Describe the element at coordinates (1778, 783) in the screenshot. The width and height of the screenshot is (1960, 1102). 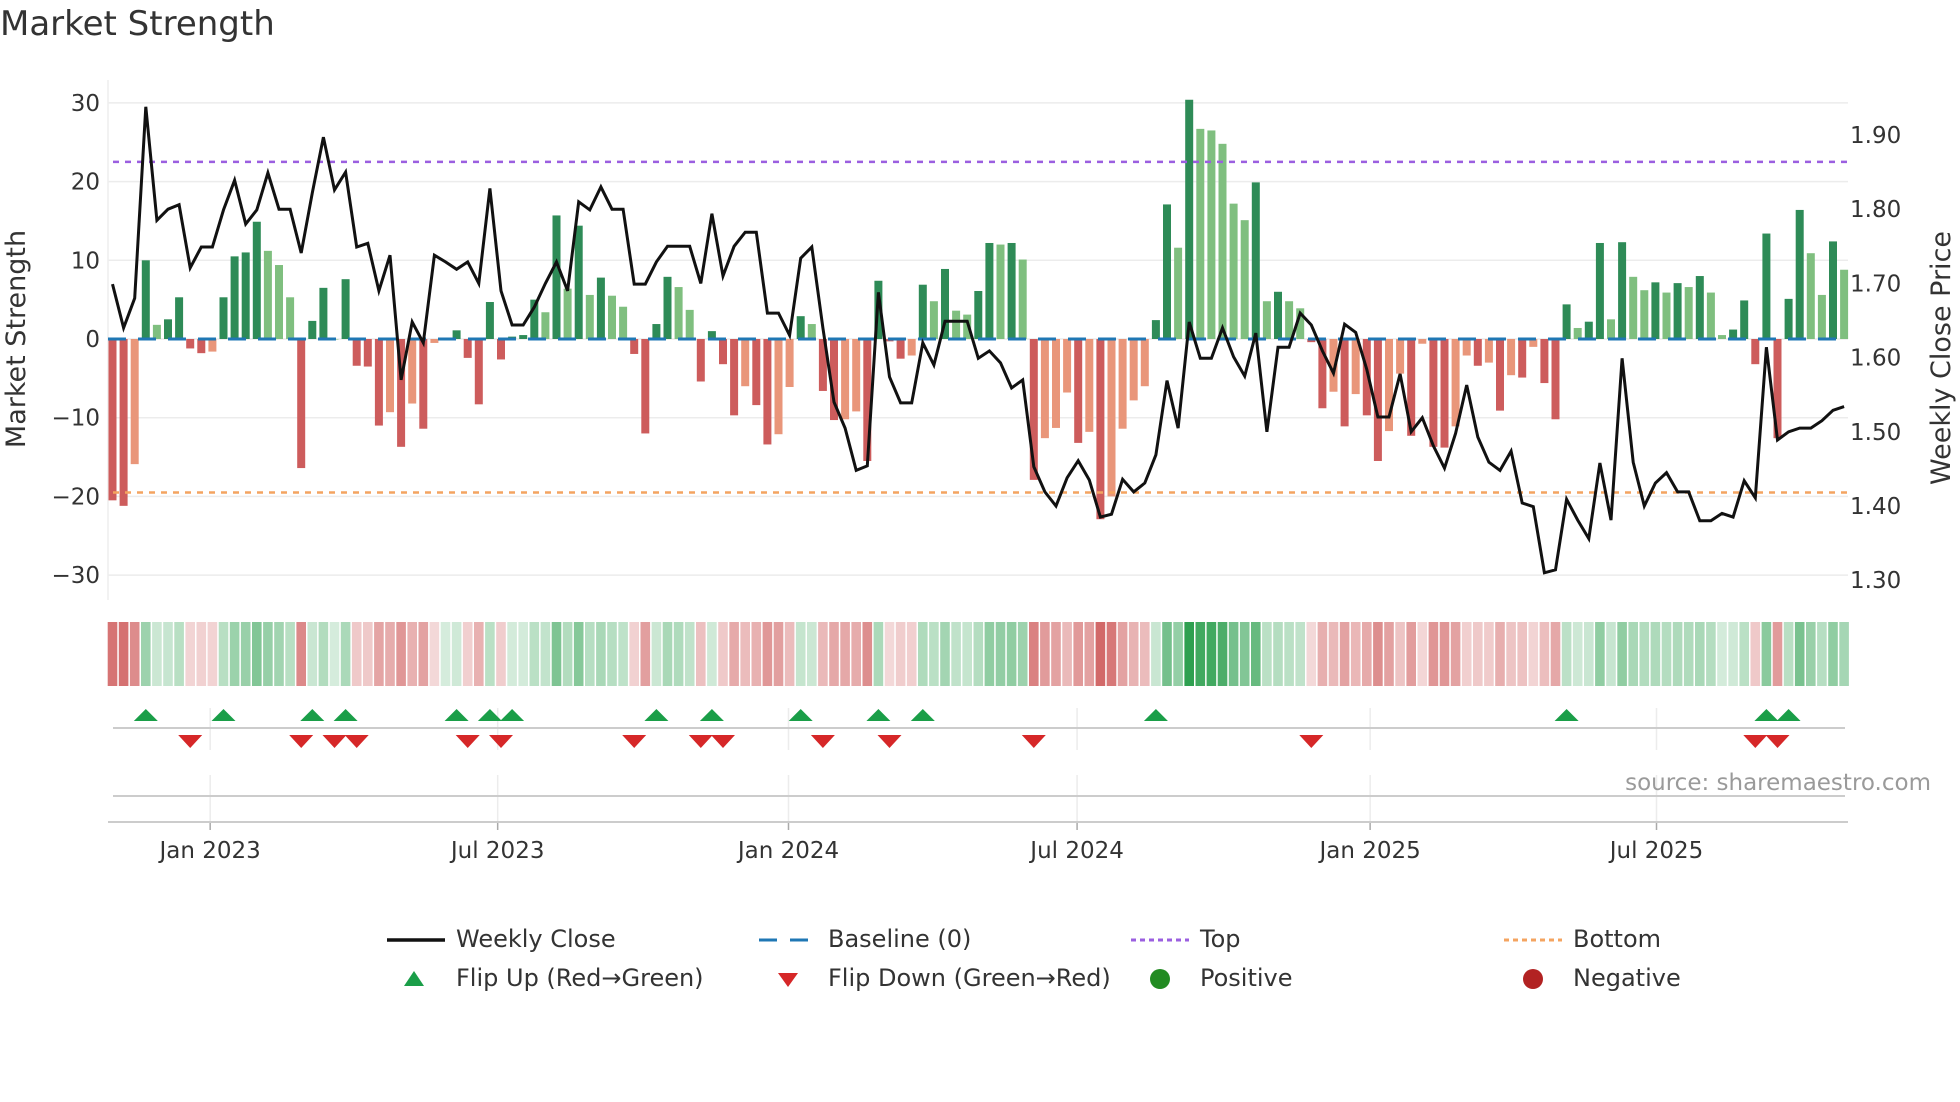
I see `source-credit: source: sharemaestro.com` at that location.